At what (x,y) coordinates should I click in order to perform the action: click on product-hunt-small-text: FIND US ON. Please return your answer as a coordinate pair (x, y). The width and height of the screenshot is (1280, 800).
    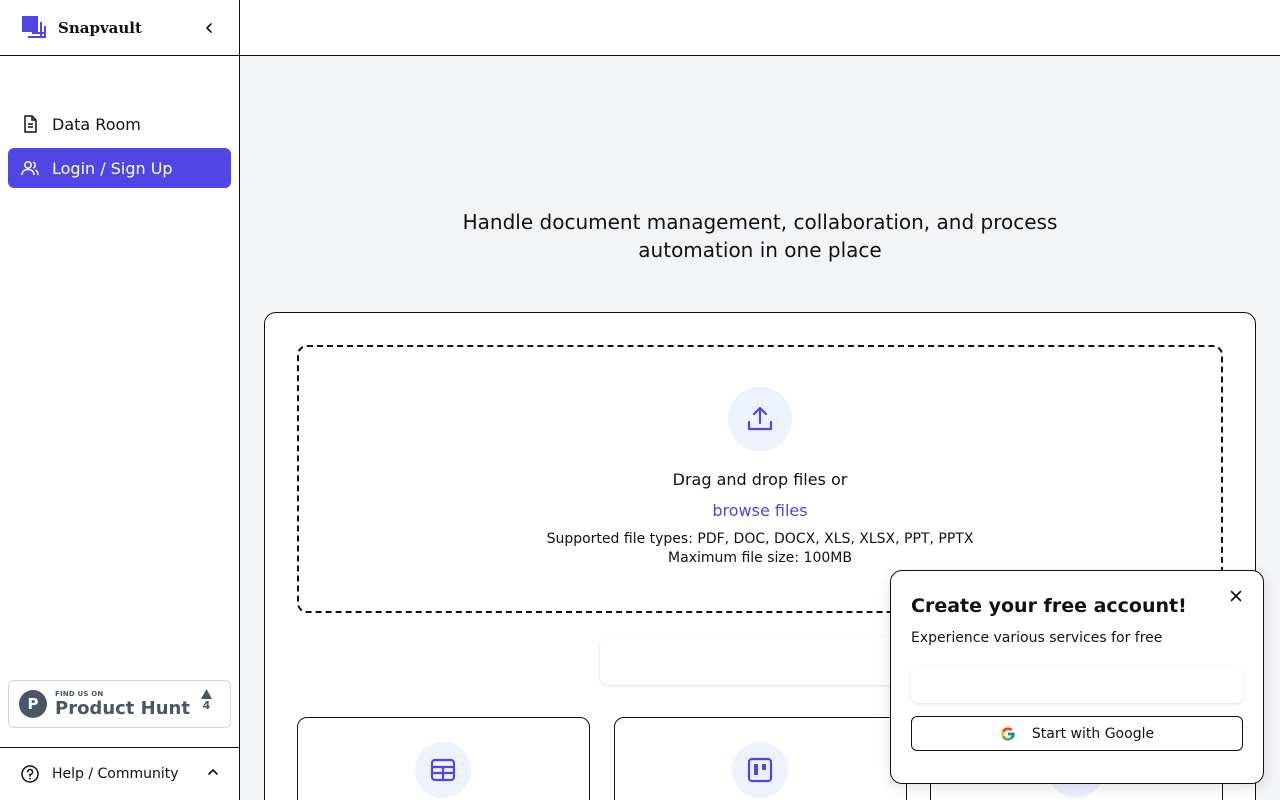
    Looking at the image, I should click on (79, 693).